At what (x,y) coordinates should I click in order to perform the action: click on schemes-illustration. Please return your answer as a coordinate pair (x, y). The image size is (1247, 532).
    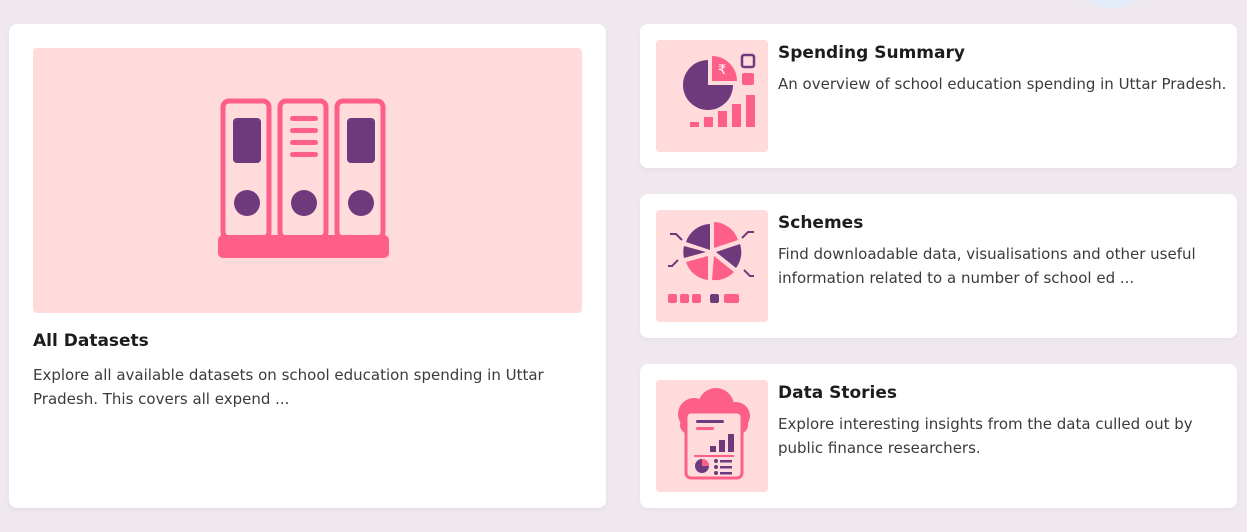
    Looking at the image, I should click on (712, 266).